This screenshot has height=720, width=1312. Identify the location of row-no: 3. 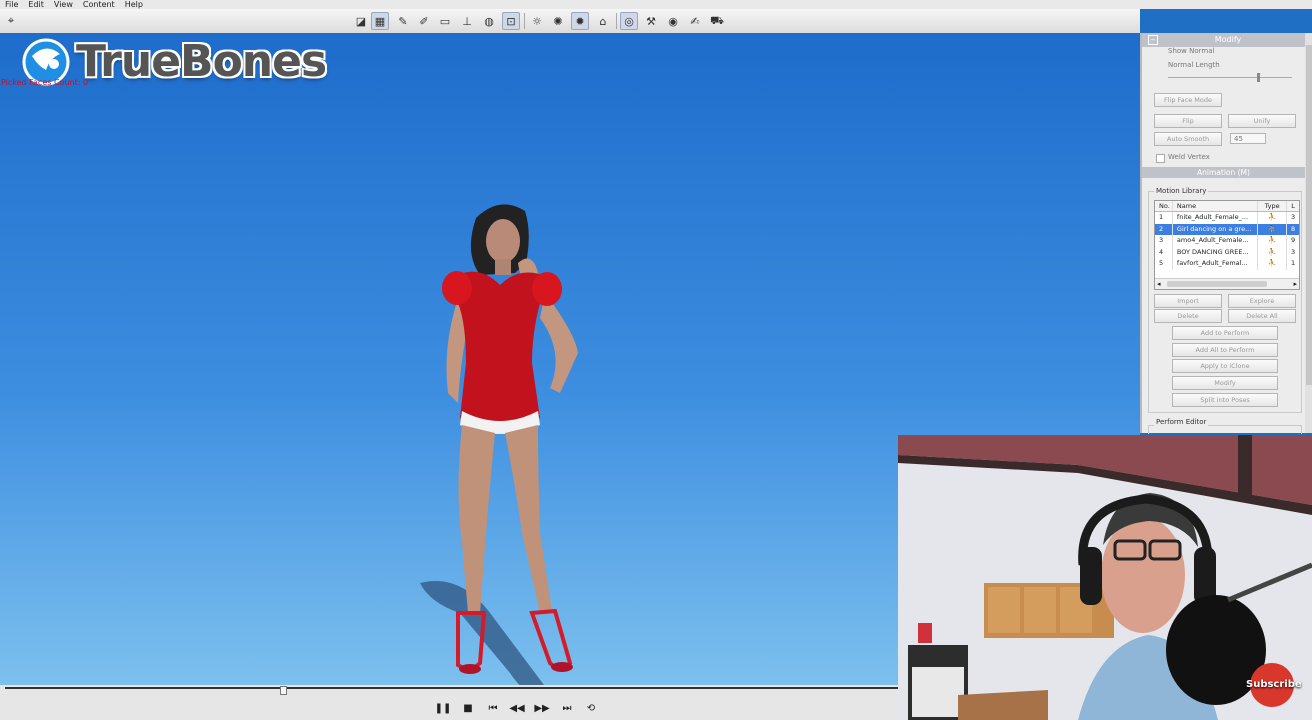
(1164, 241).